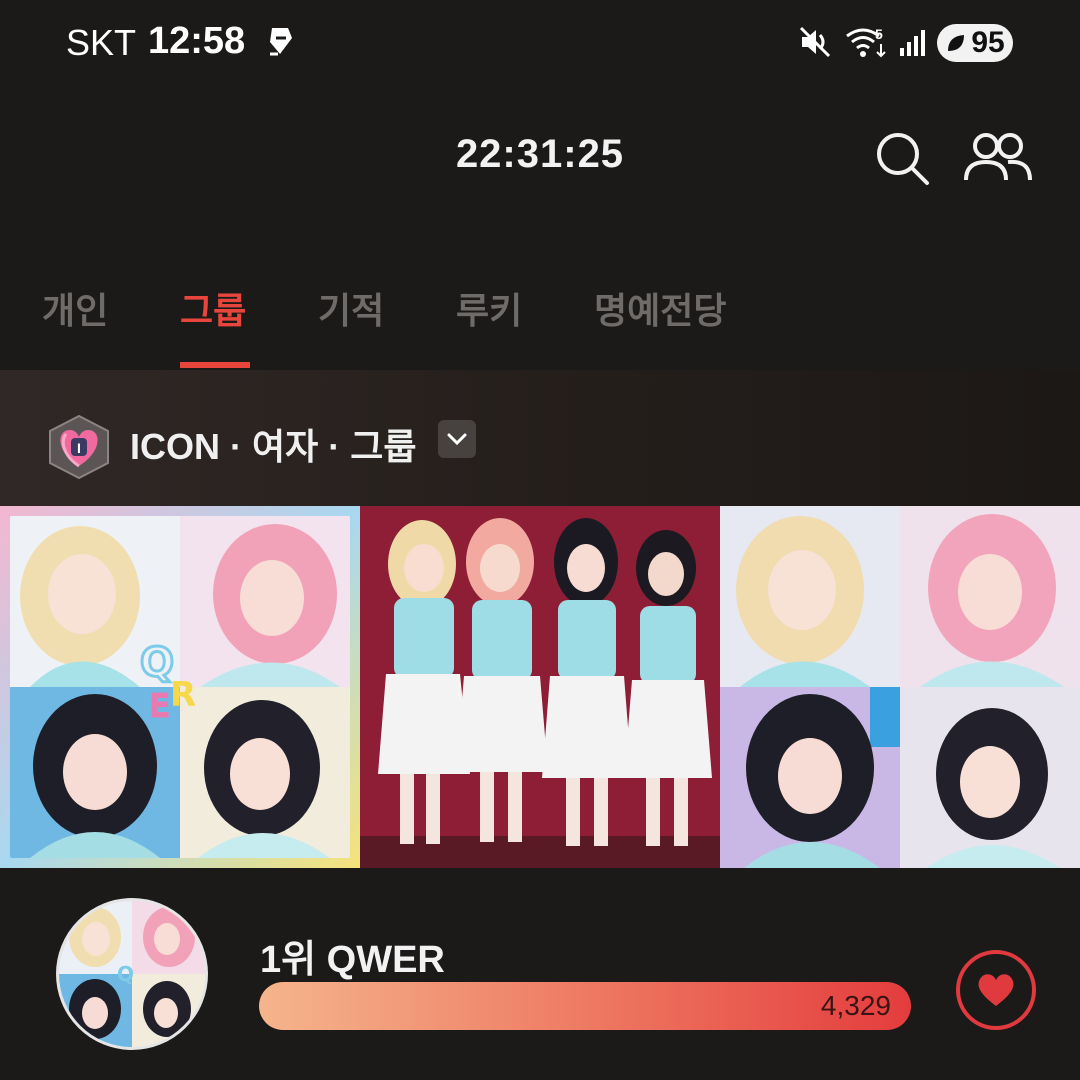 The height and width of the screenshot is (1080, 1080). I want to click on people-icon, so click(998, 157).